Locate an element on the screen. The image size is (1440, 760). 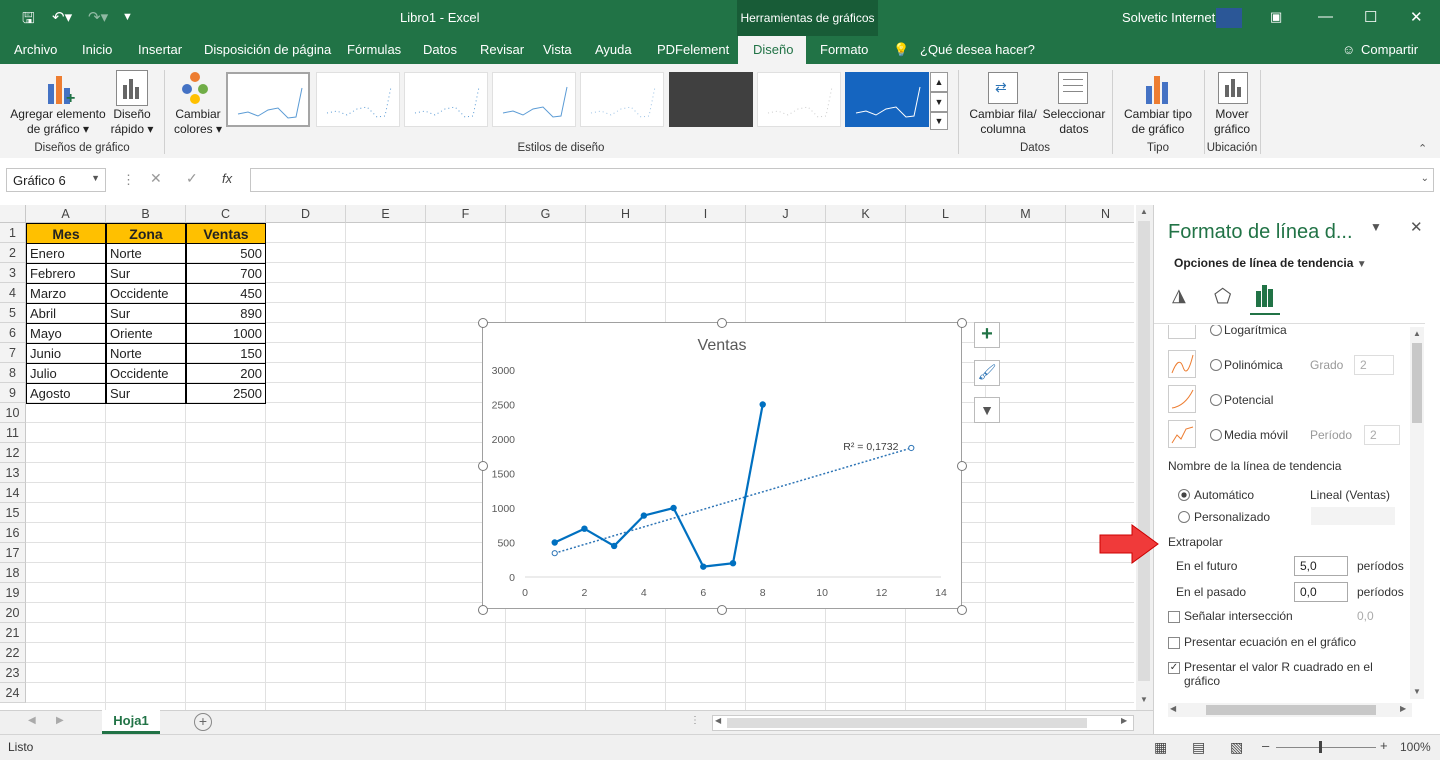
column-header-d: D is located at coordinates (306, 214).